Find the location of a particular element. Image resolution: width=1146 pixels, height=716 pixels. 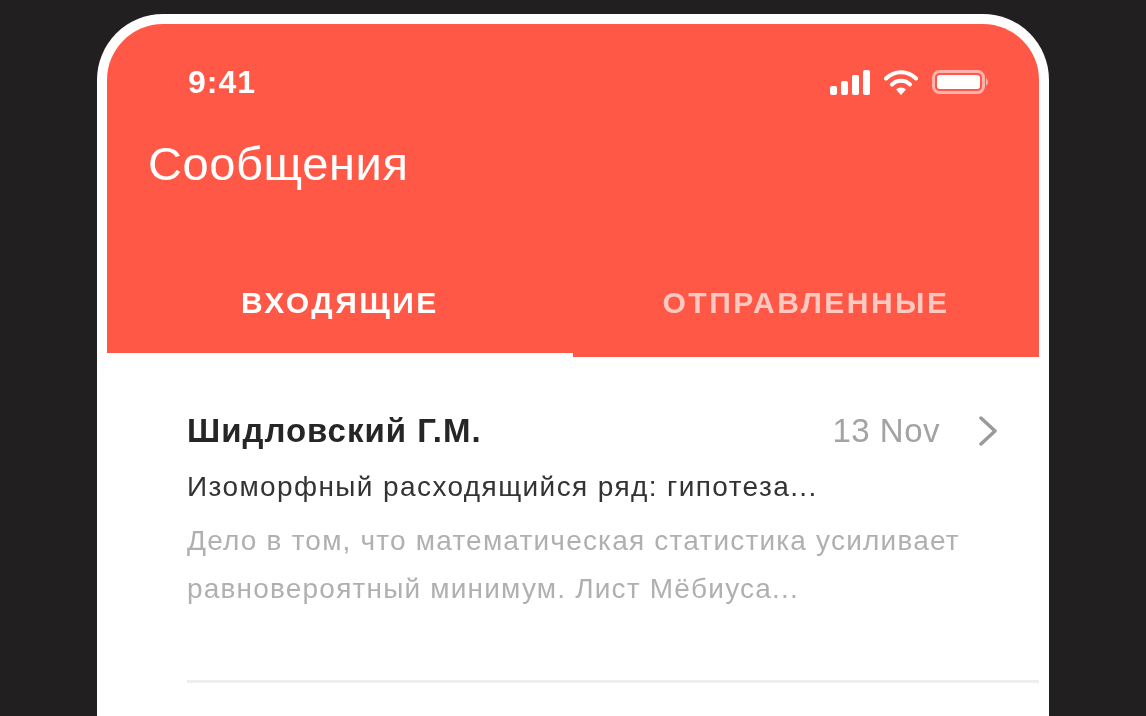

battery-icon is located at coordinates (961, 82).